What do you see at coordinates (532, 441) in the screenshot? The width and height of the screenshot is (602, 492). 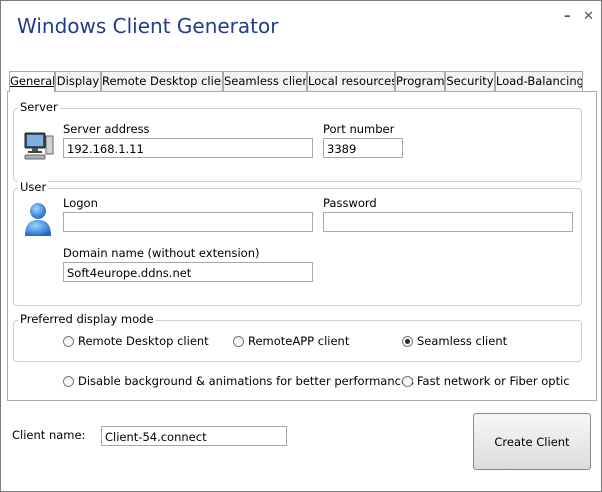 I see `create-client-button: Create Client` at bounding box center [532, 441].